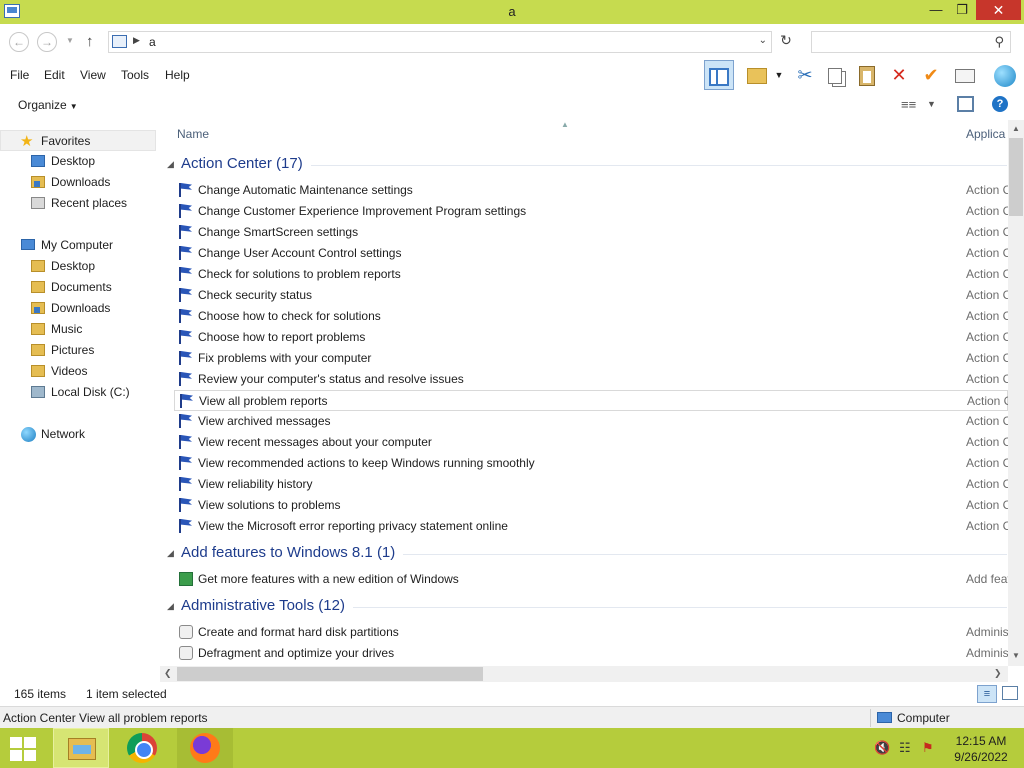 The width and height of the screenshot is (1024, 768). I want to click on back-button: ←, so click(19, 42).